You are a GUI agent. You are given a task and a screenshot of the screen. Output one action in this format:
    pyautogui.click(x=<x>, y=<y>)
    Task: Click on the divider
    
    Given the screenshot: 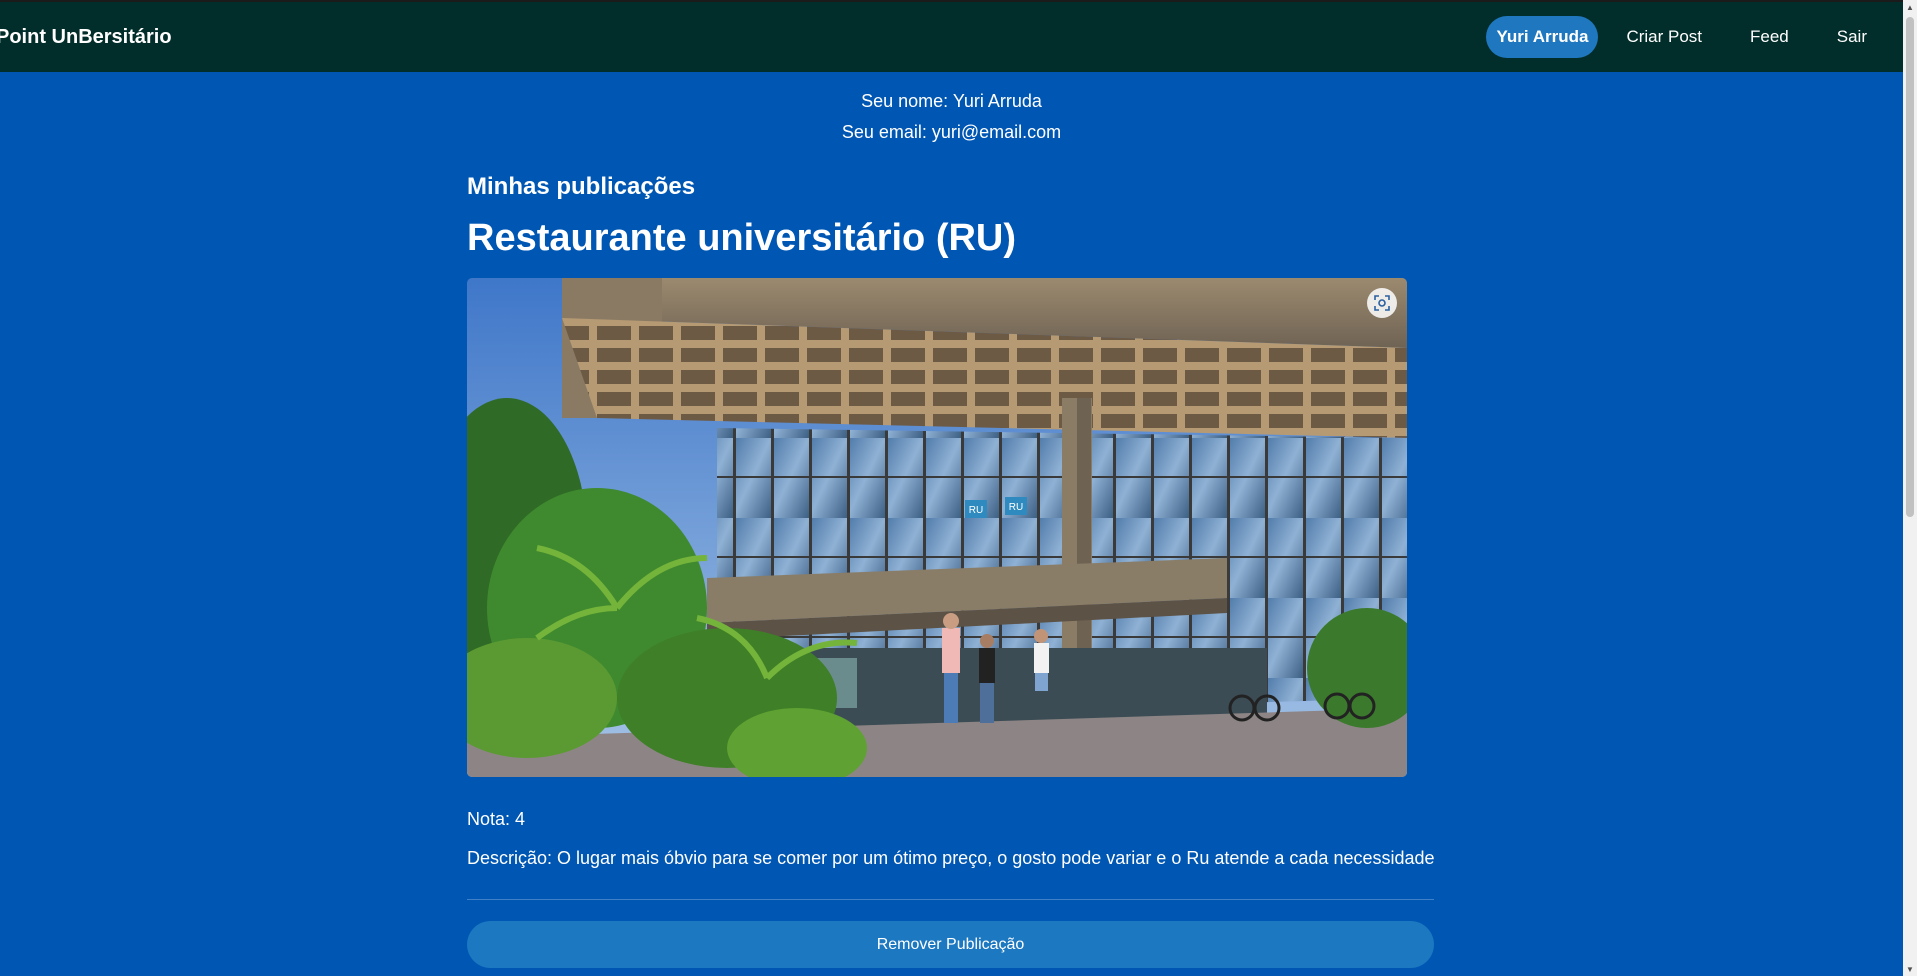 What is the action you would take?
    pyautogui.click(x=950, y=899)
    